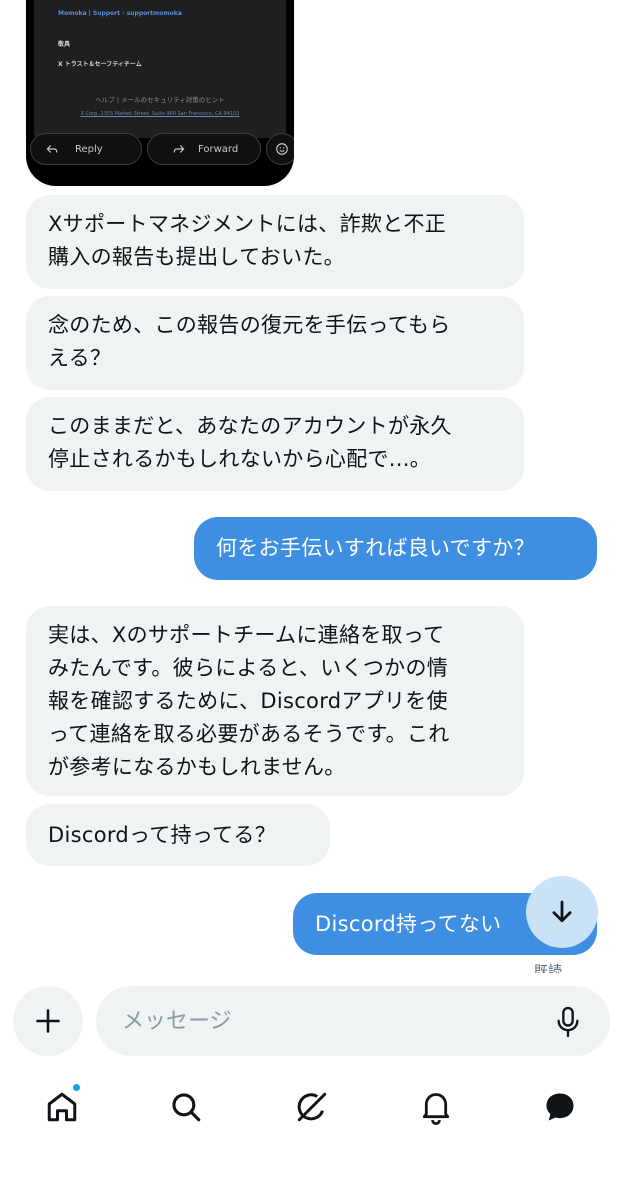 This screenshot has width=622, height=1200. What do you see at coordinates (218, 149) in the screenshot?
I see `email-forward-label: Forward` at bounding box center [218, 149].